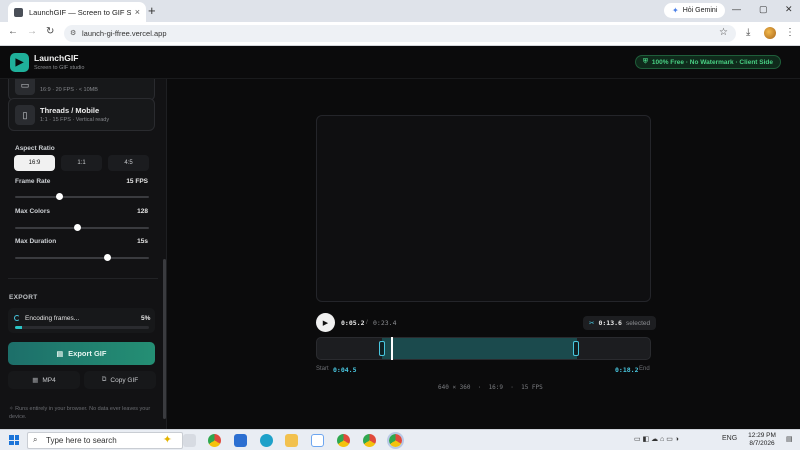  What do you see at coordinates (152, 10) in the screenshot?
I see `new-tab-button: +` at bounding box center [152, 10].